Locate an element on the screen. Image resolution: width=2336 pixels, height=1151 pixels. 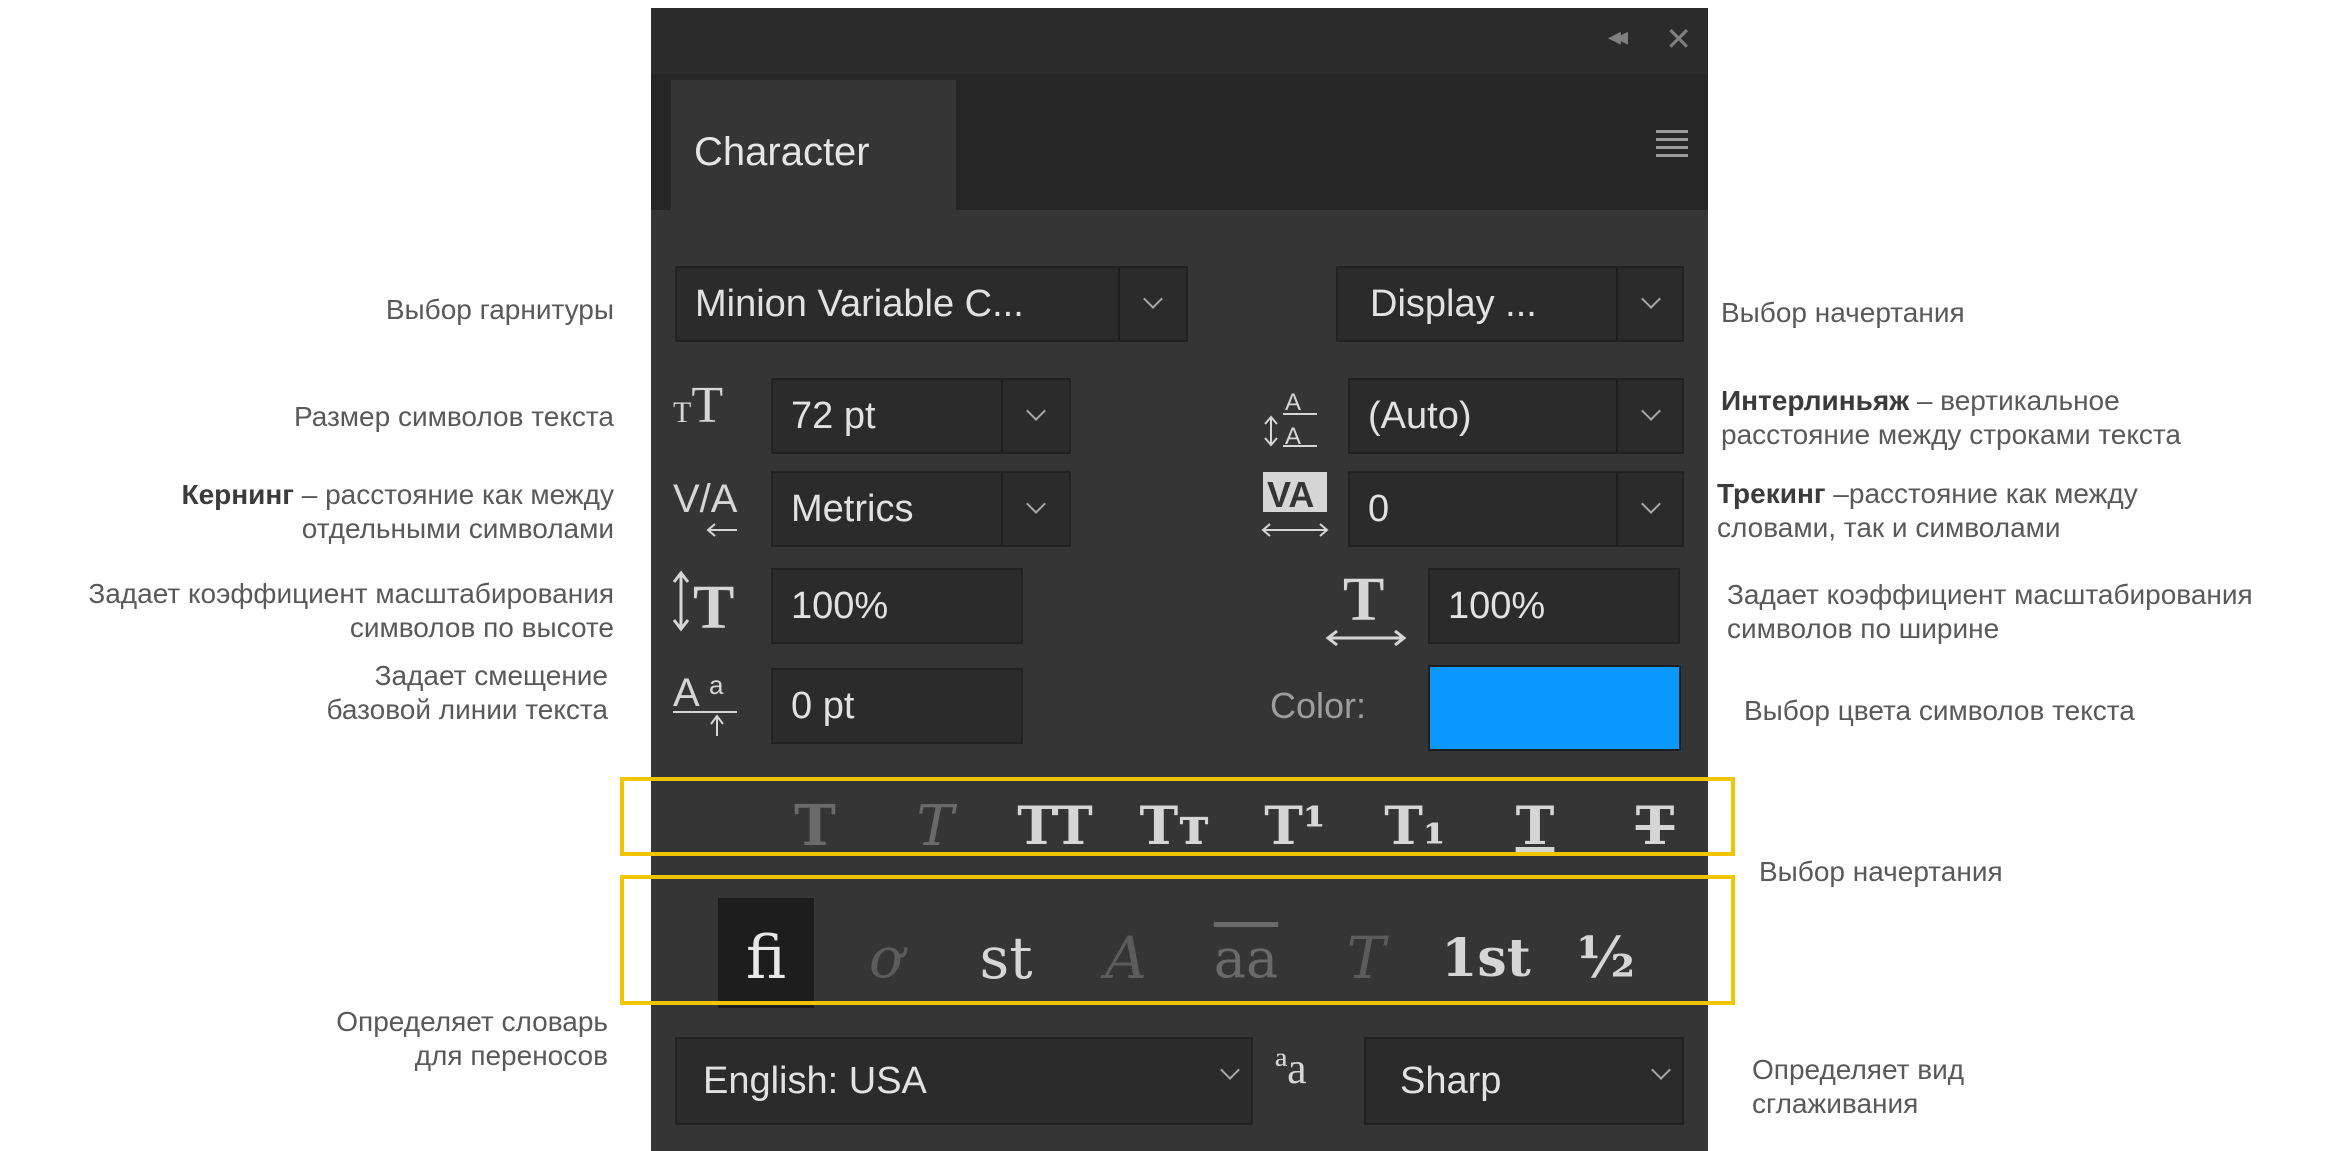
tracking-select: 0 is located at coordinates (1516, 509).